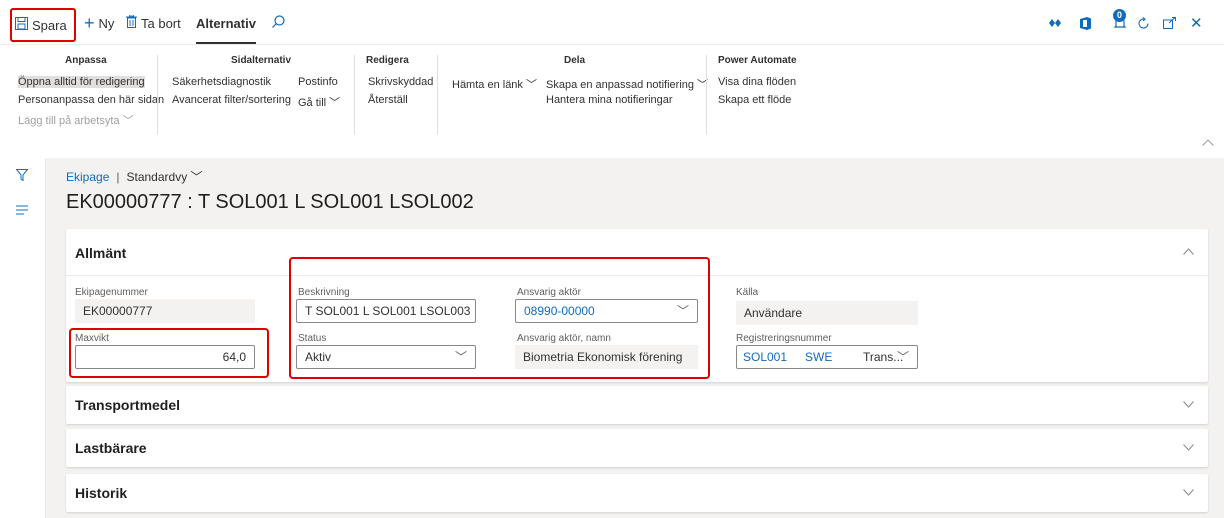 This screenshot has width=1224, height=518. What do you see at coordinates (499, 318) in the screenshot?
I see `highlight-description-status` at bounding box center [499, 318].